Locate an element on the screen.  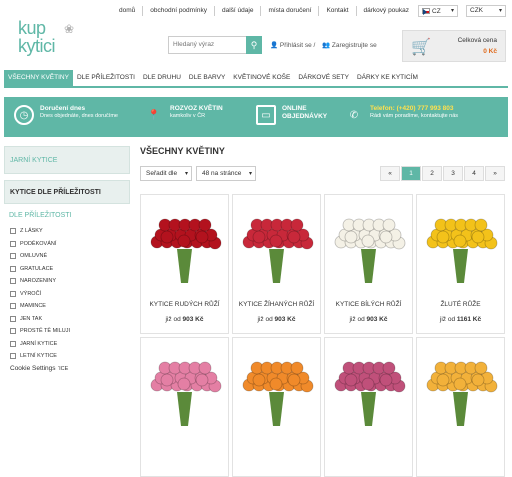
filter-checkbox: Z LÁSKY is located at coordinates (67, 231).